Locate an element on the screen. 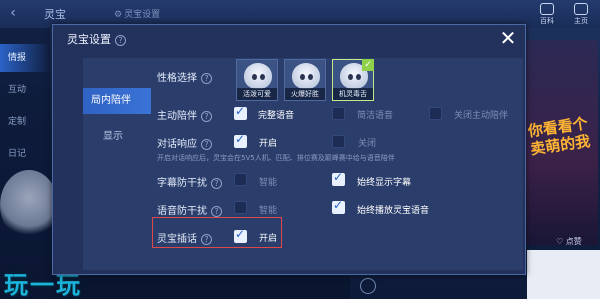  full-voice-checkbox is located at coordinates (240, 112).